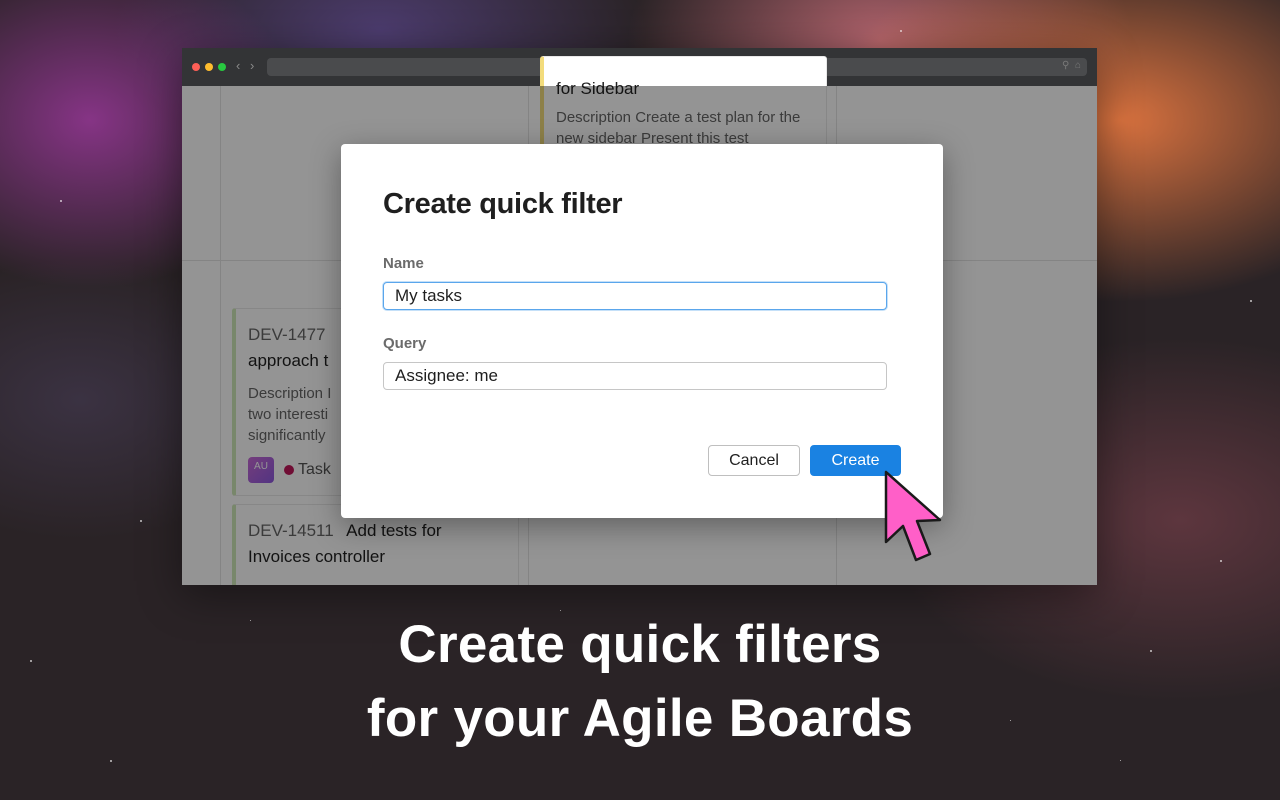 This screenshot has height=800, width=1280. What do you see at coordinates (1078, 65) in the screenshot?
I see `home-icon: ⌂` at bounding box center [1078, 65].